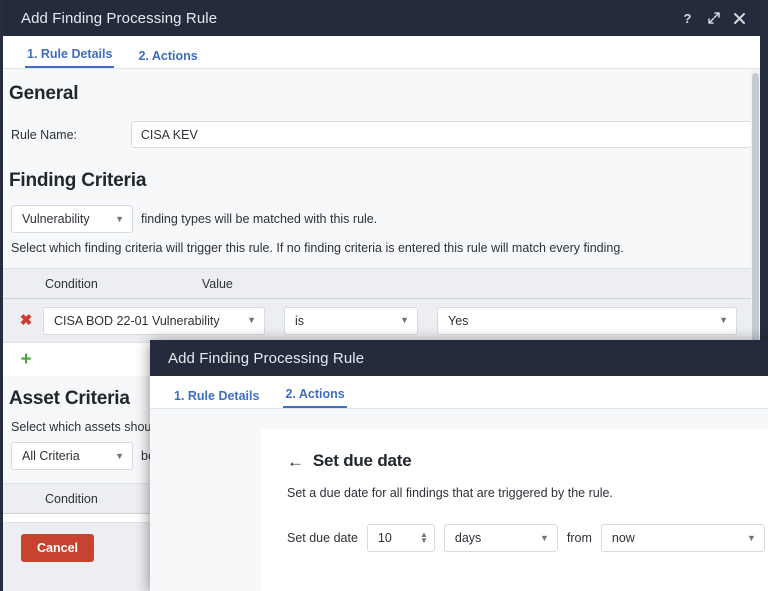 Image resolution: width=768 pixels, height=591 pixels. What do you see at coordinates (579, 538) in the screenshot?
I see `from-label: from` at bounding box center [579, 538].